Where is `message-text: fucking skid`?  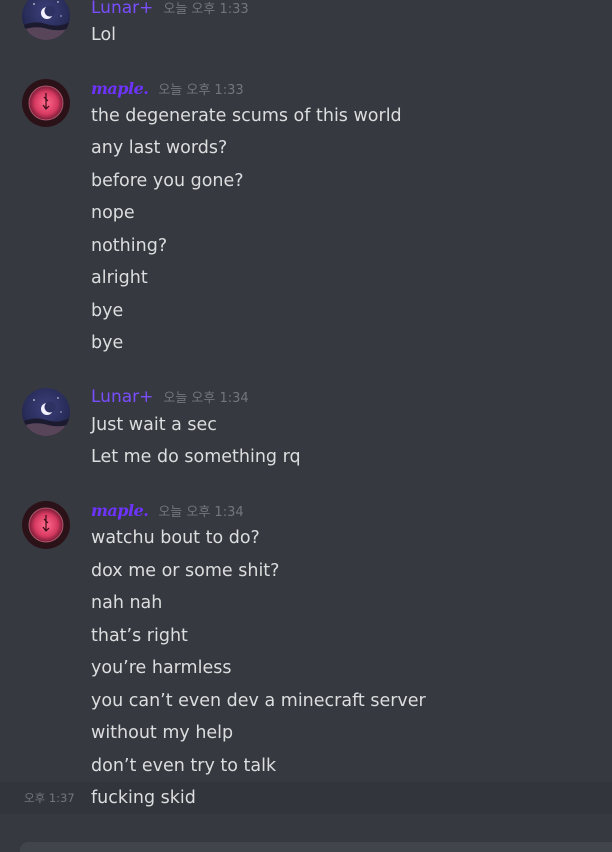 message-text: fucking skid is located at coordinates (143, 798).